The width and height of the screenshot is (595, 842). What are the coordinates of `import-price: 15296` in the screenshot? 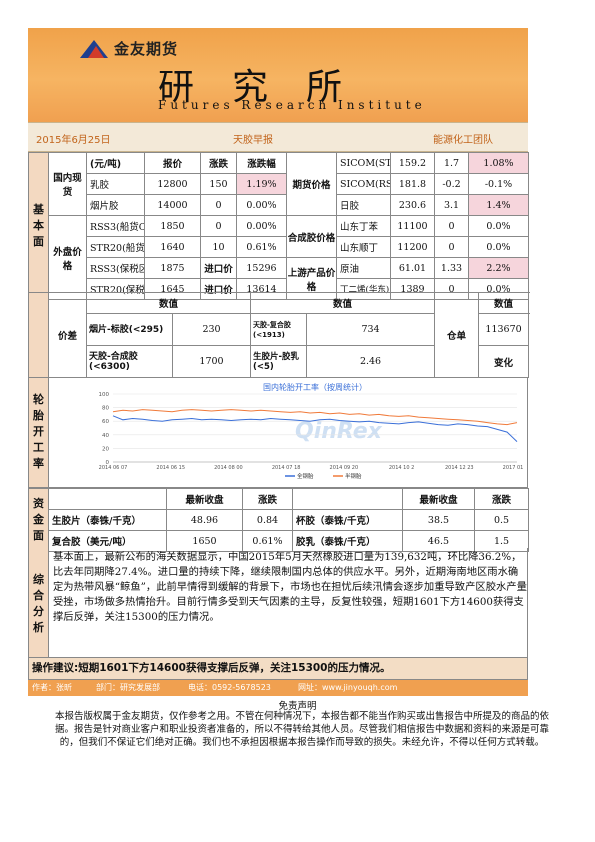 It's located at (261, 268).